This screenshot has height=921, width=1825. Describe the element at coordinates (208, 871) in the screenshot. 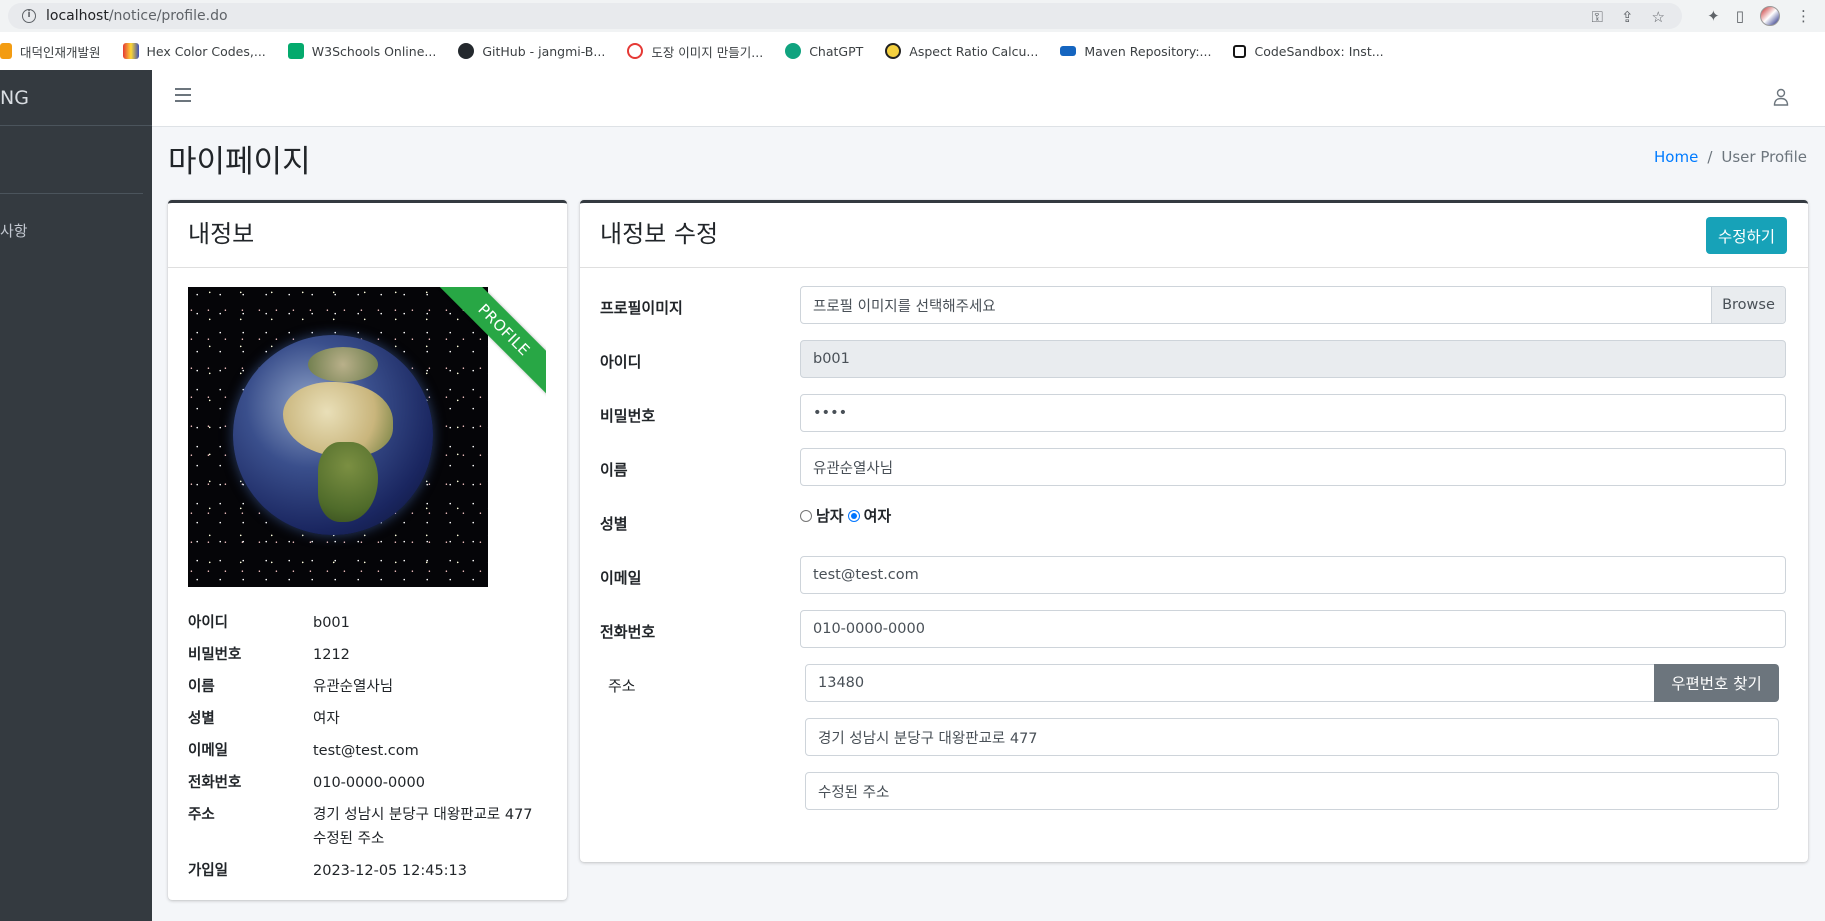

I see `info-key: 가입일` at that location.